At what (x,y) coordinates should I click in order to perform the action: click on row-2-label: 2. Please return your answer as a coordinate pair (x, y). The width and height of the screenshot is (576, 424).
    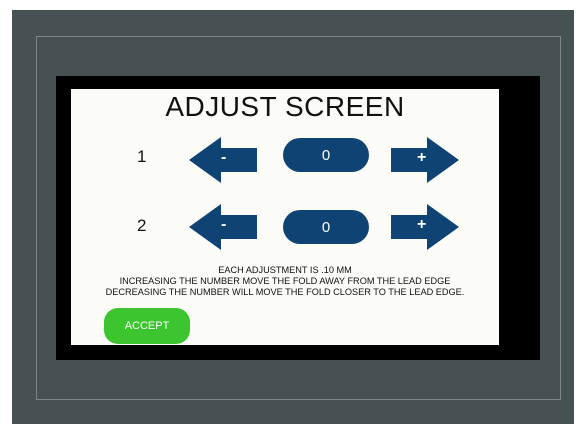
    Looking at the image, I should click on (142, 225).